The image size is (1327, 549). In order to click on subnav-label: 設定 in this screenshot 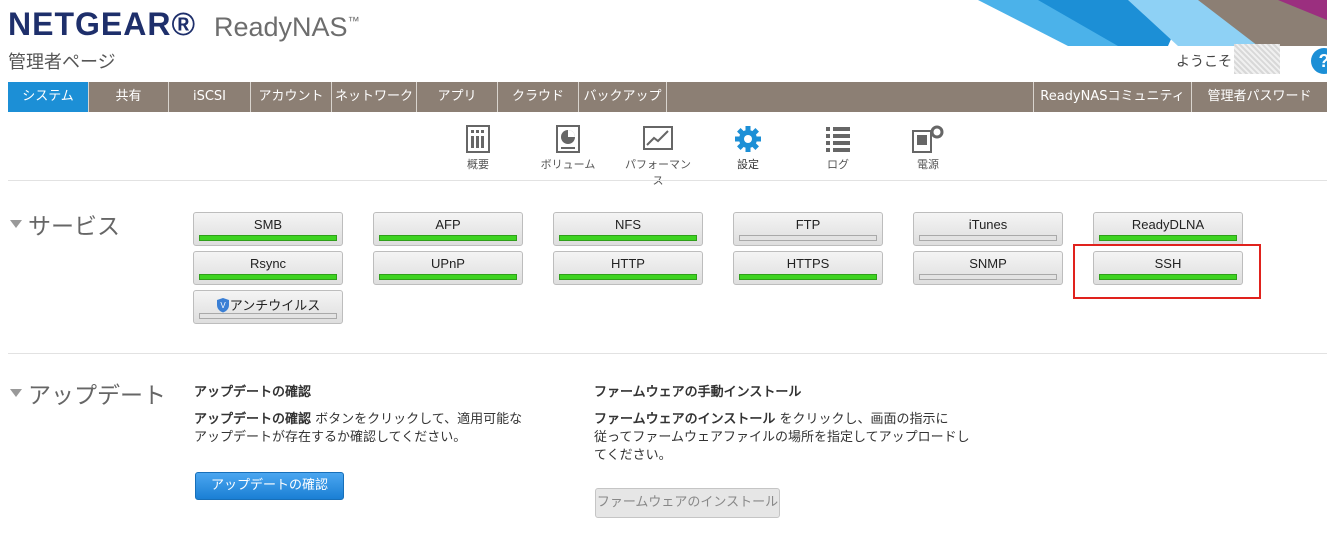, I will do `click(748, 164)`.